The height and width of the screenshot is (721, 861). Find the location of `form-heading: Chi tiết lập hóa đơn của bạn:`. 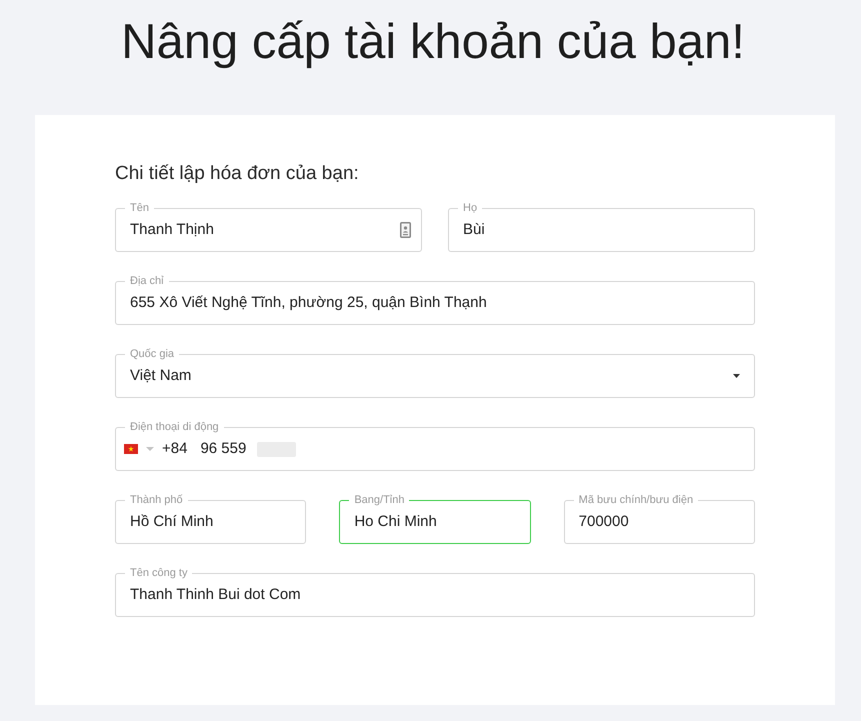

form-heading: Chi tiết lập hóa đơn của bạn: is located at coordinates (237, 174).